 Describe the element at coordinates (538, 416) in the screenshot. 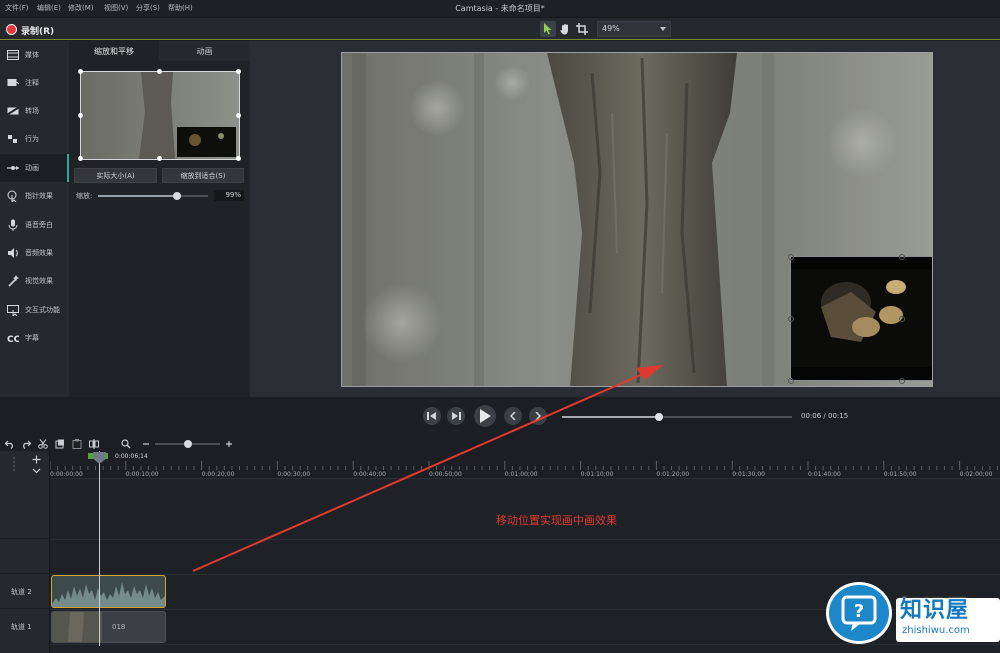

I see `next-icon` at that location.